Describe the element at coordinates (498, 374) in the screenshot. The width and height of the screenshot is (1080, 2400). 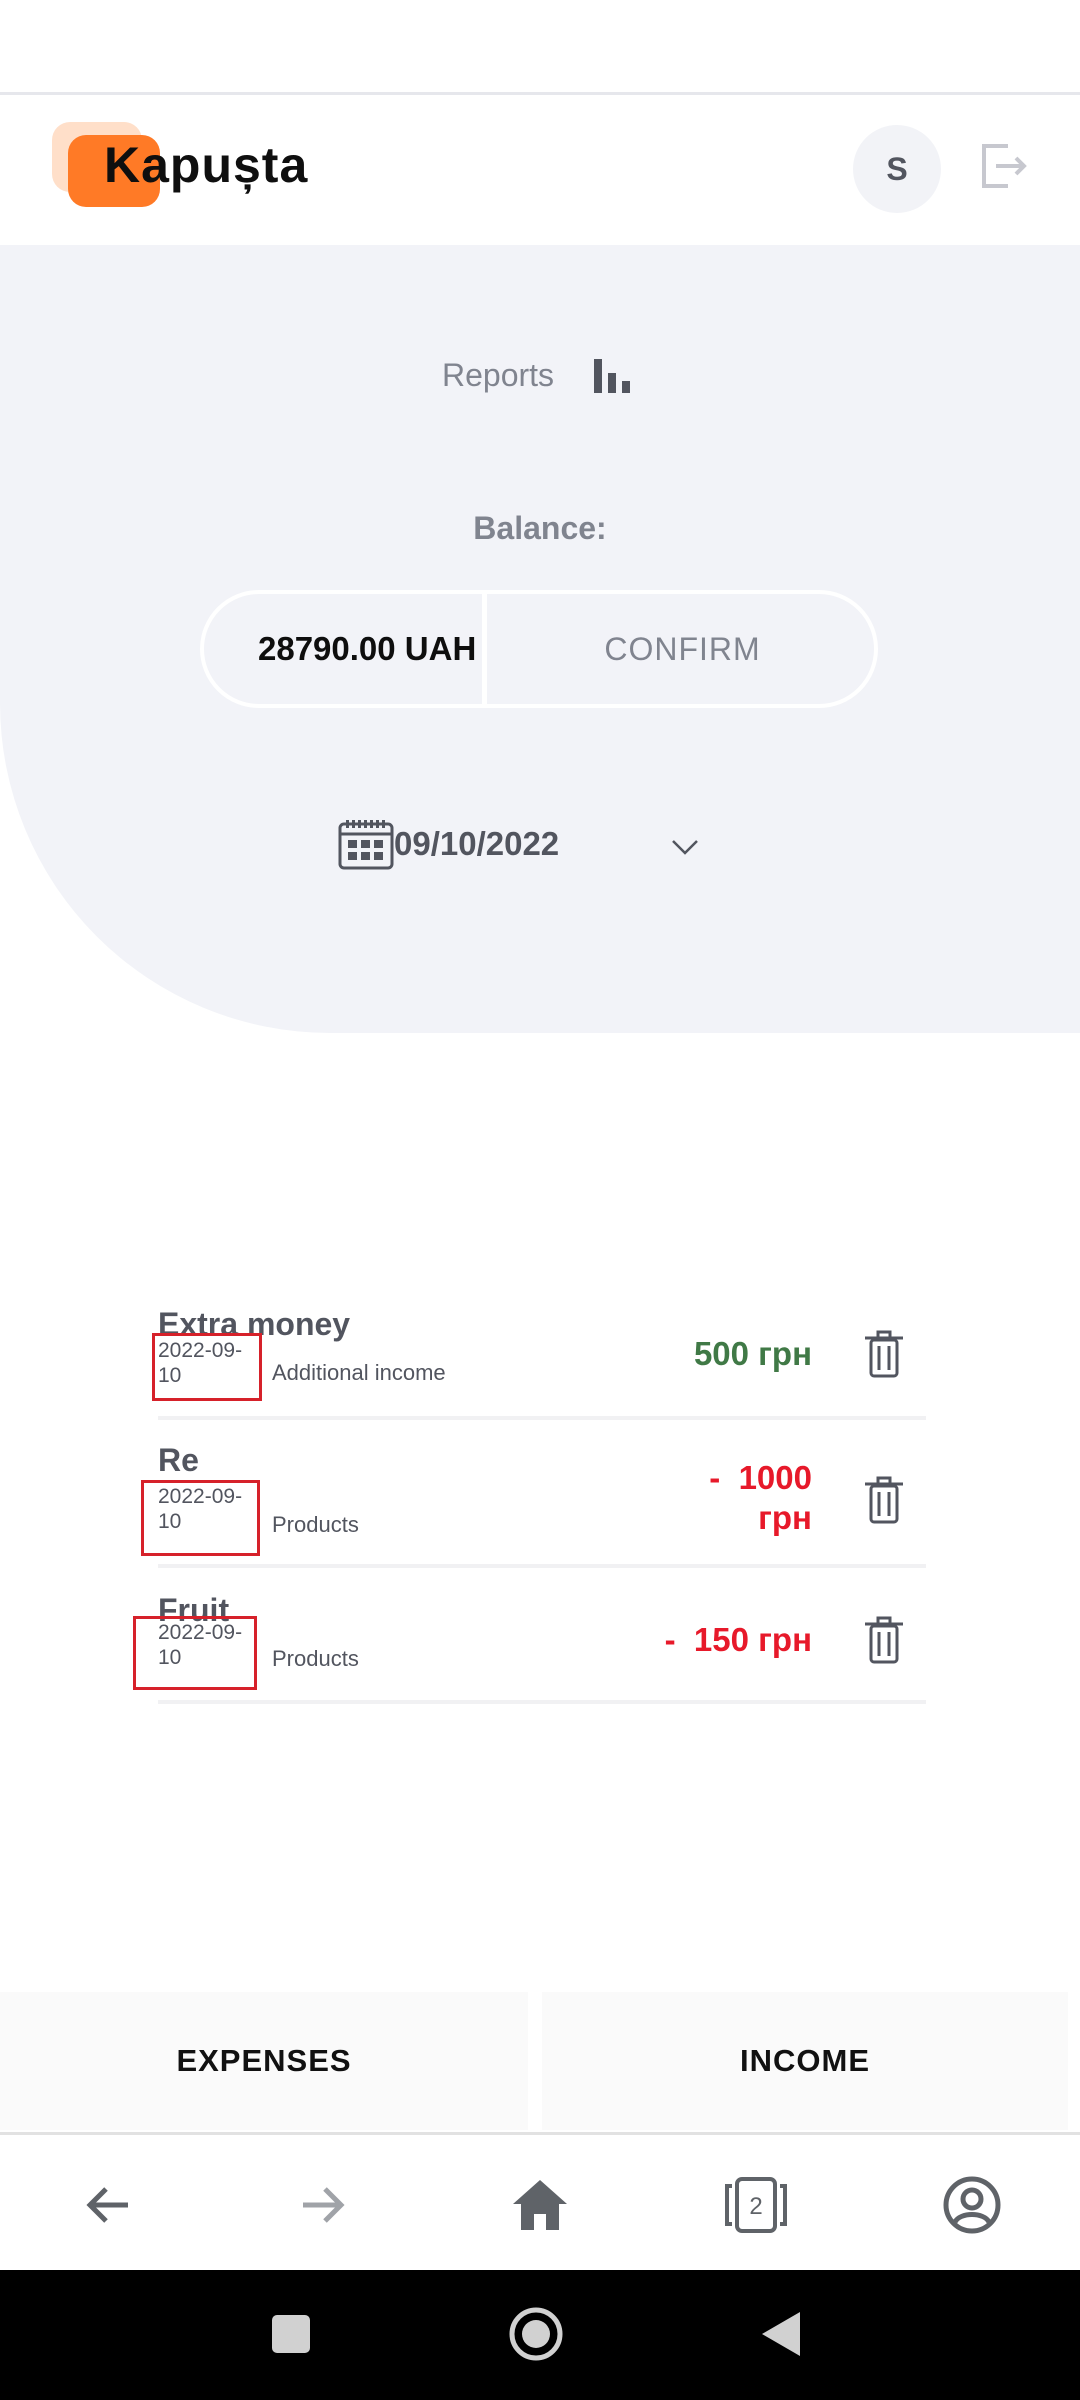
I see `reports-label: Reports` at that location.